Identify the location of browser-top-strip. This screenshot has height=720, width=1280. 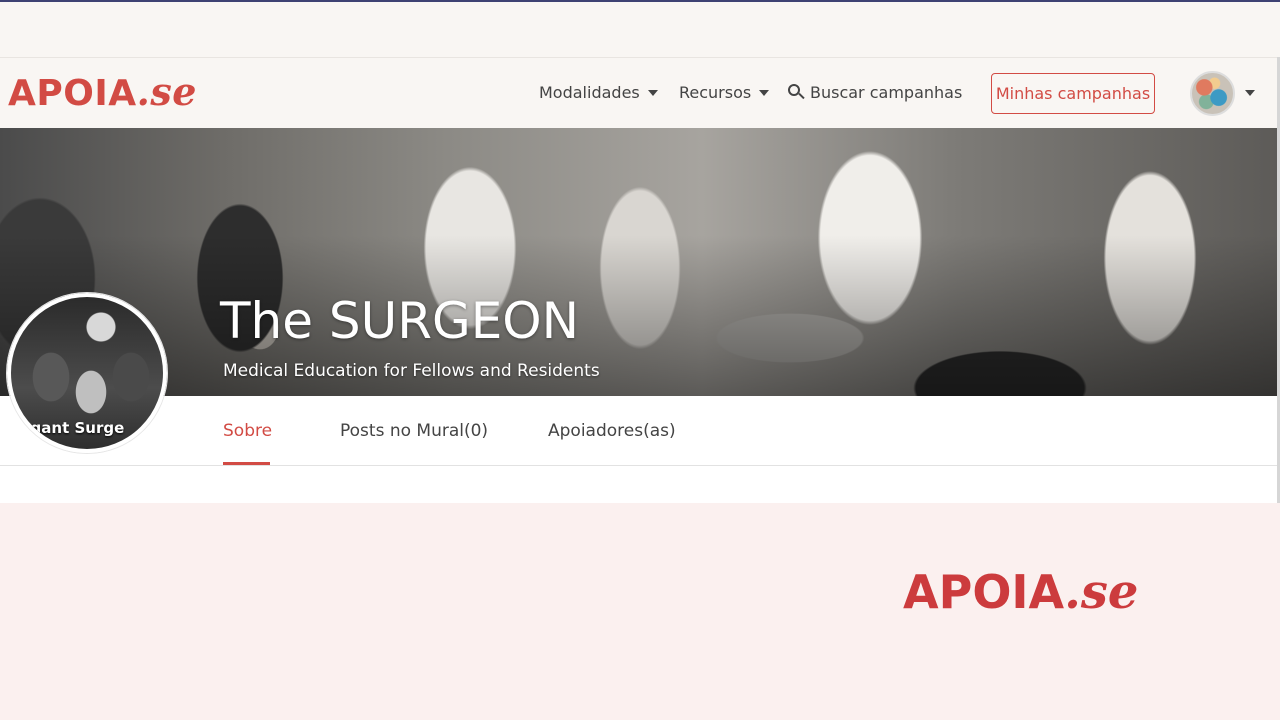
(640, 28).